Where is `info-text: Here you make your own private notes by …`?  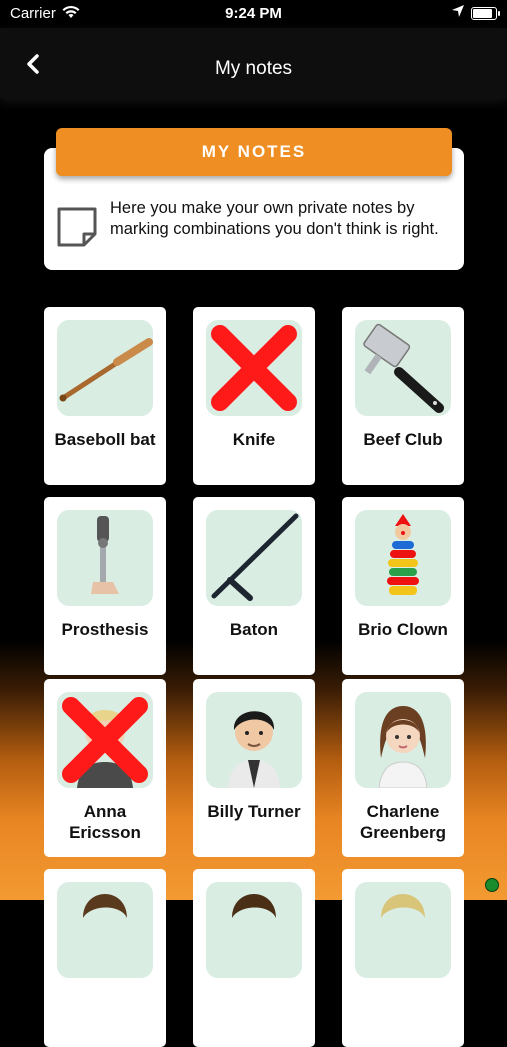
info-text: Here you make your own private notes by … is located at coordinates (274, 218).